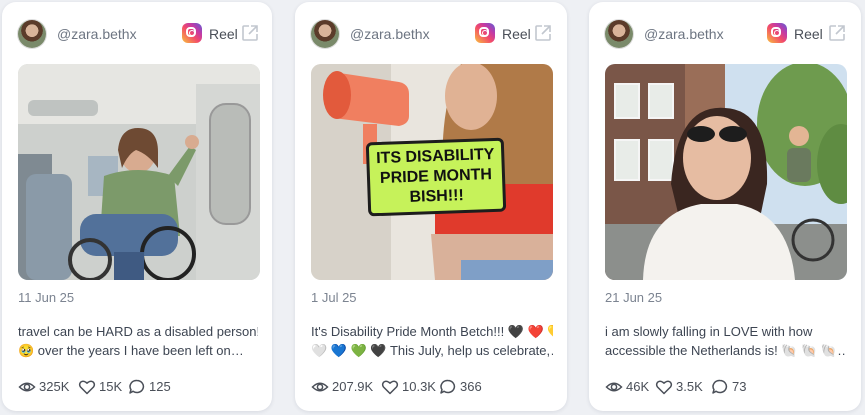 The height and width of the screenshot is (415, 865). I want to click on likes-count: 15K, so click(111, 386).